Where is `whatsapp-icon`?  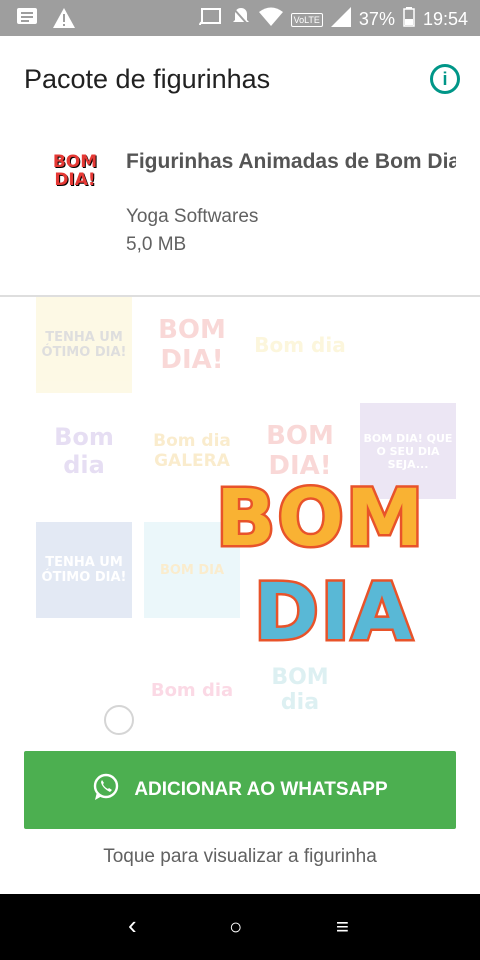
whatsapp-icon is located at coordinates (106, 790).